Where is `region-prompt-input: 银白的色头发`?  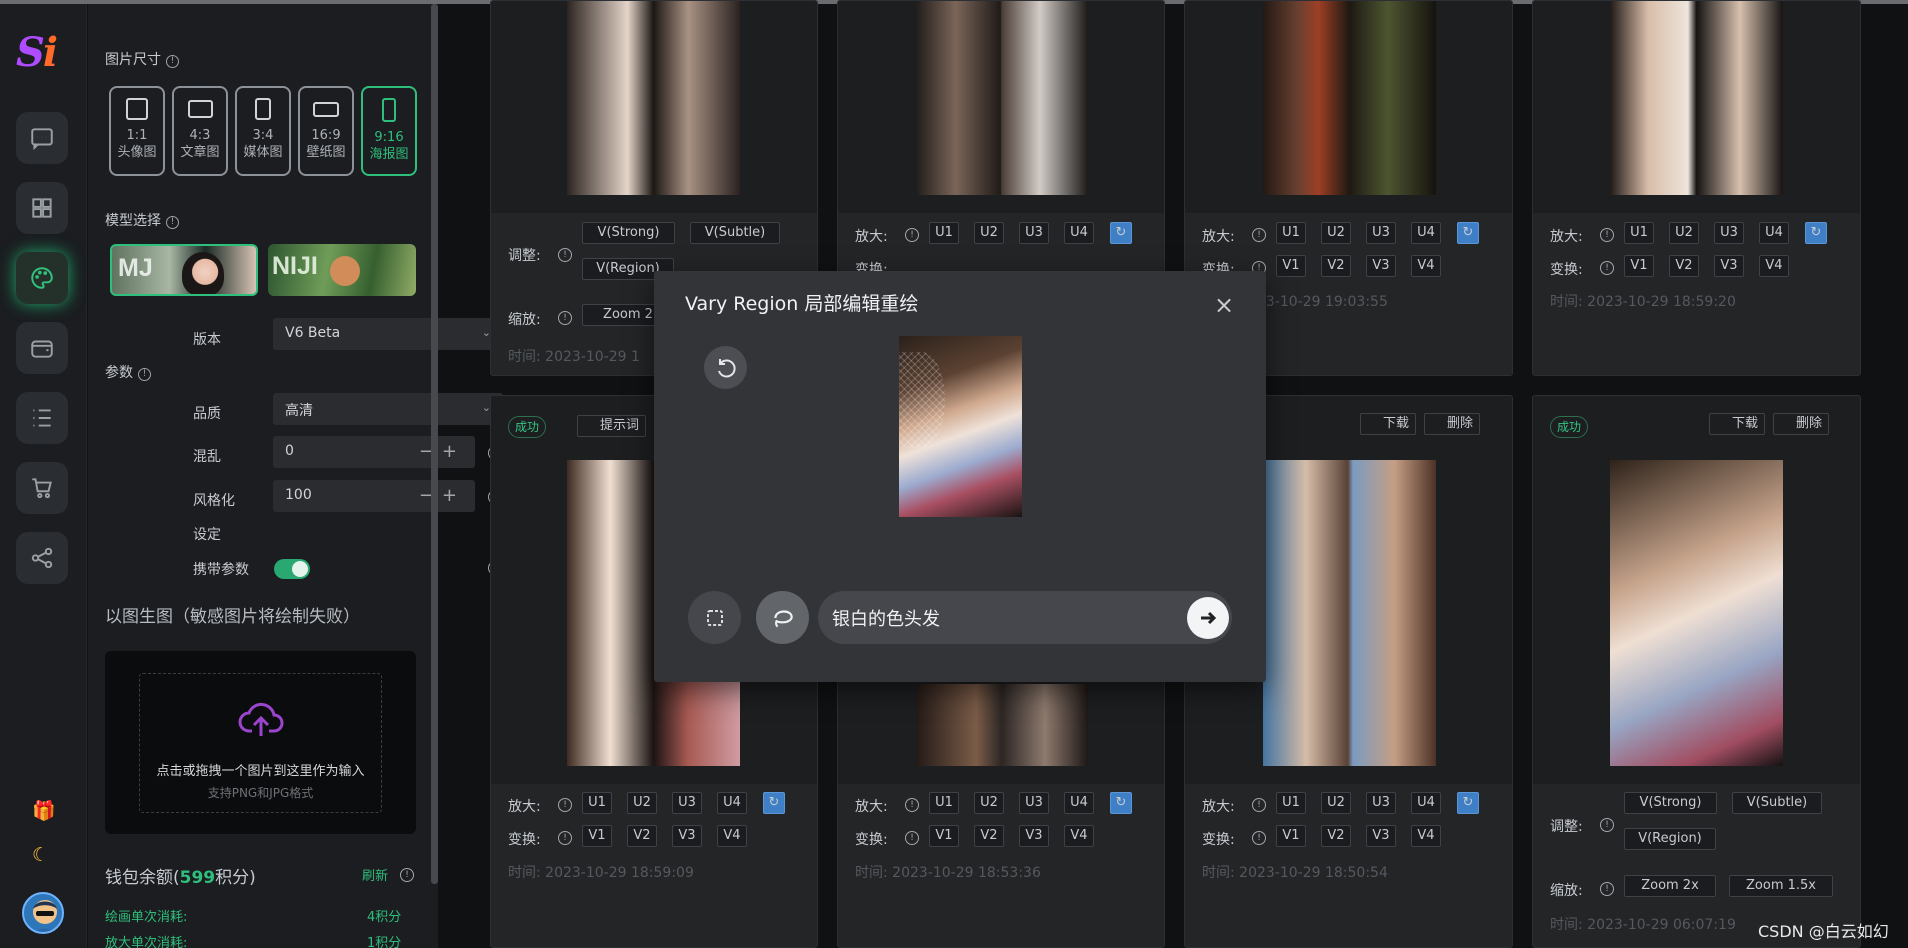 region-prompt-input: 银白的色头发 is located at coordinates (1025, 617).